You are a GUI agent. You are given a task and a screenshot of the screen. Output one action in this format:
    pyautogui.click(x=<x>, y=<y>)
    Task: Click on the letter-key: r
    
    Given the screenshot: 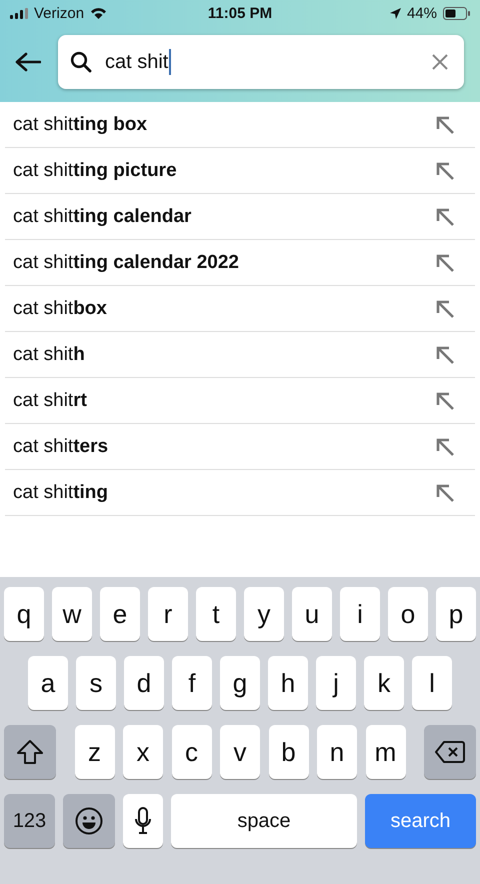 What is the action you would take?
    pyautogui.click(x=168, y=614)
    